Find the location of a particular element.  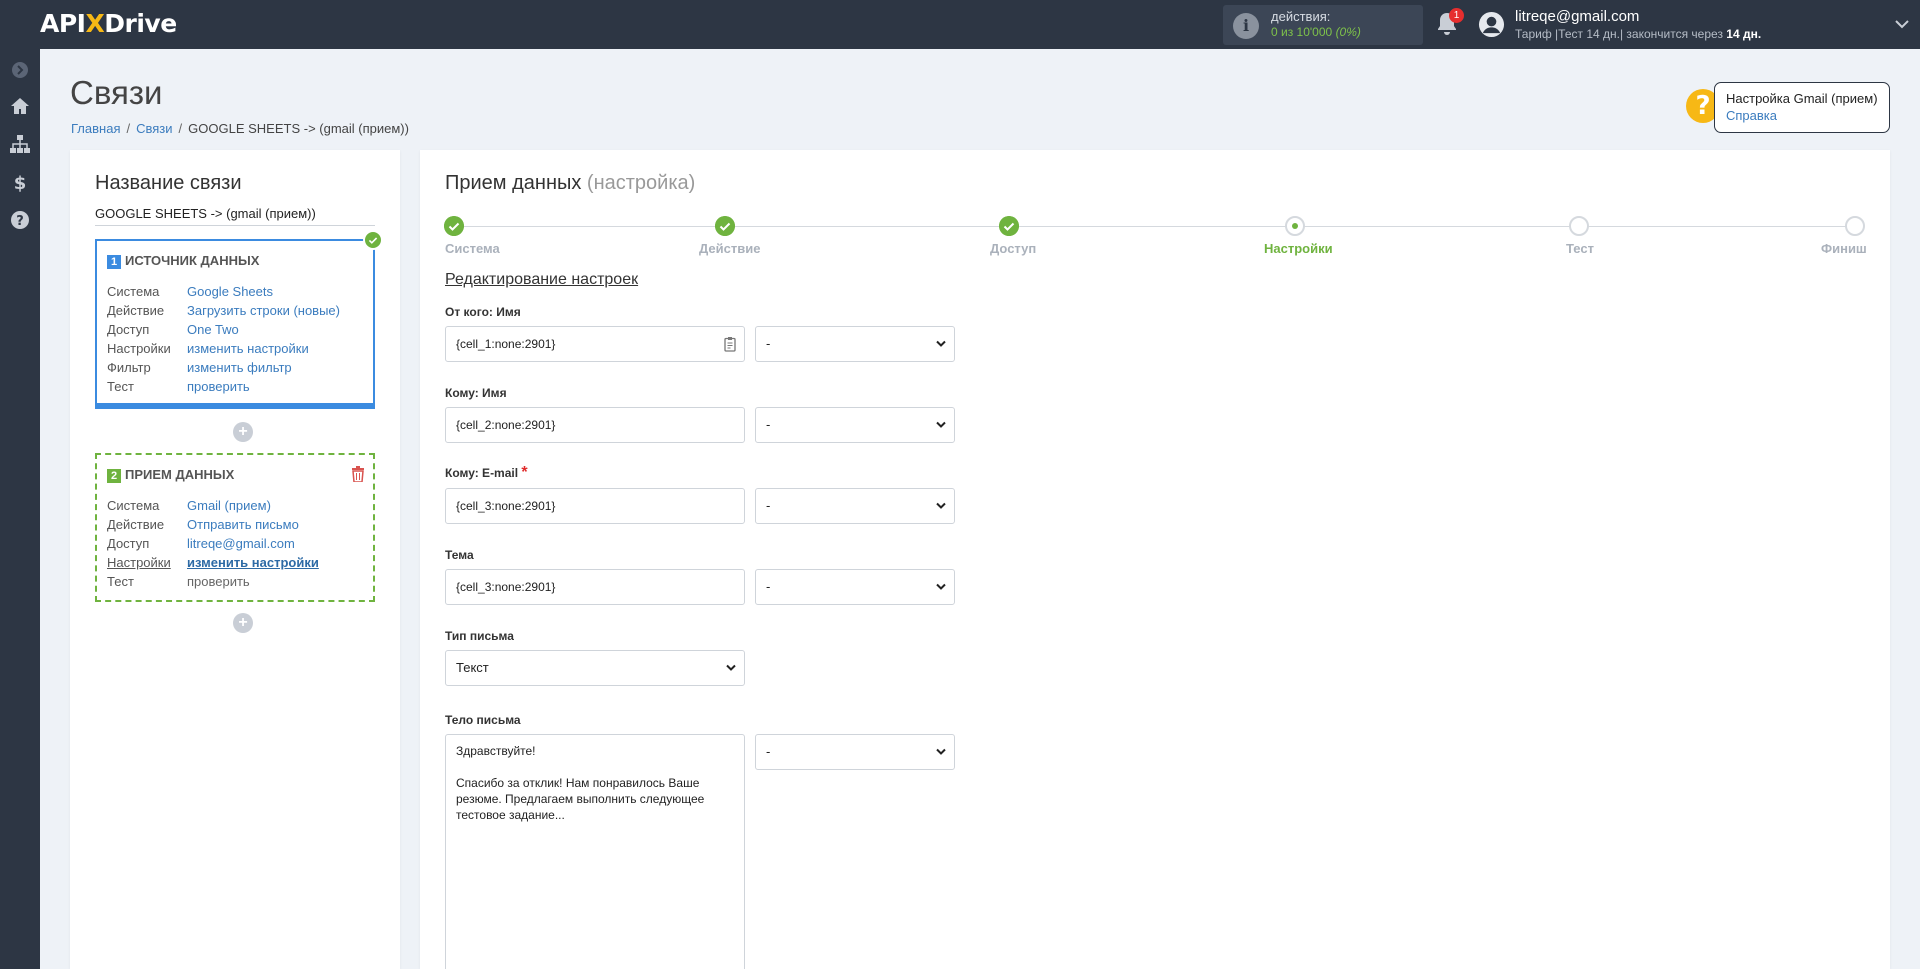

subject-select: - is located at coordinates (855, 587).